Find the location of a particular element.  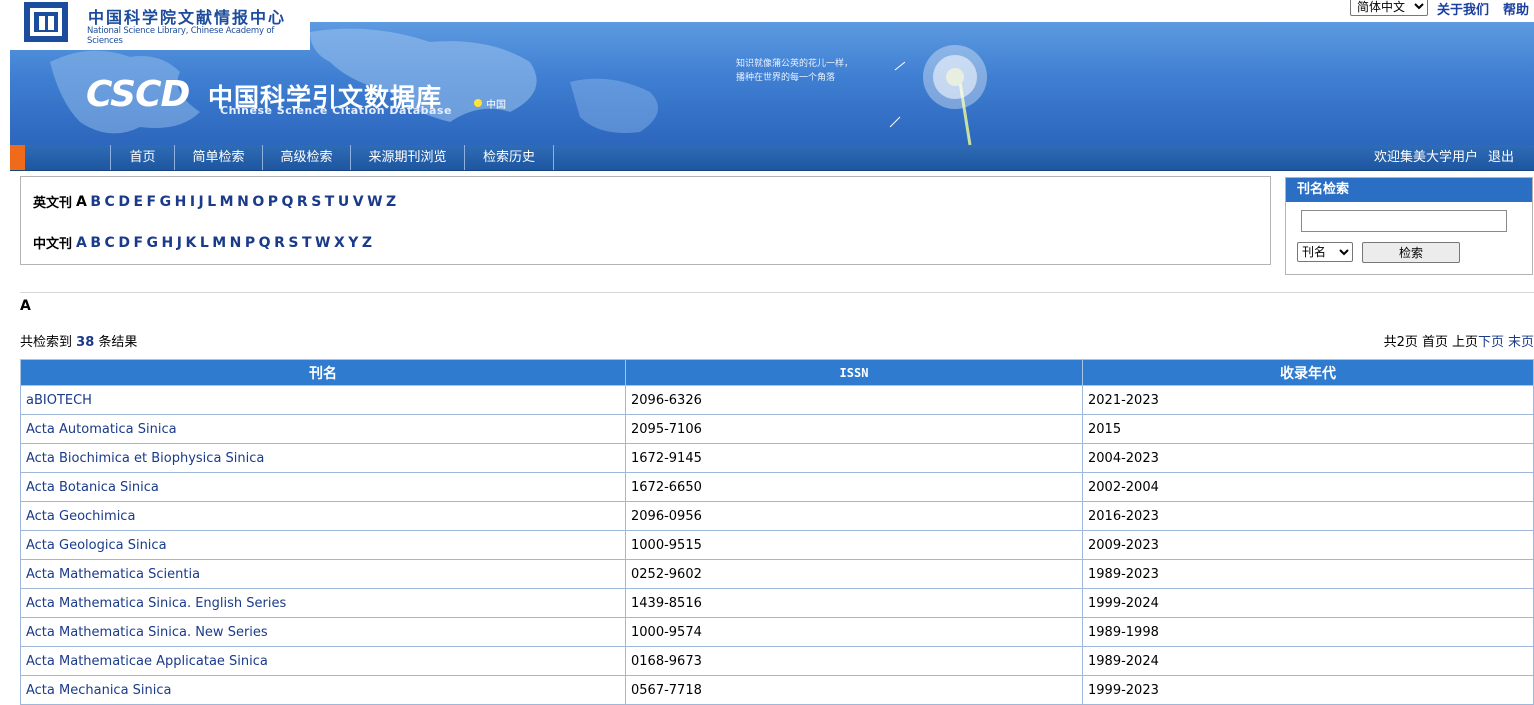

issn-cell: 0168-9673 is located at coordinates (854, 661).